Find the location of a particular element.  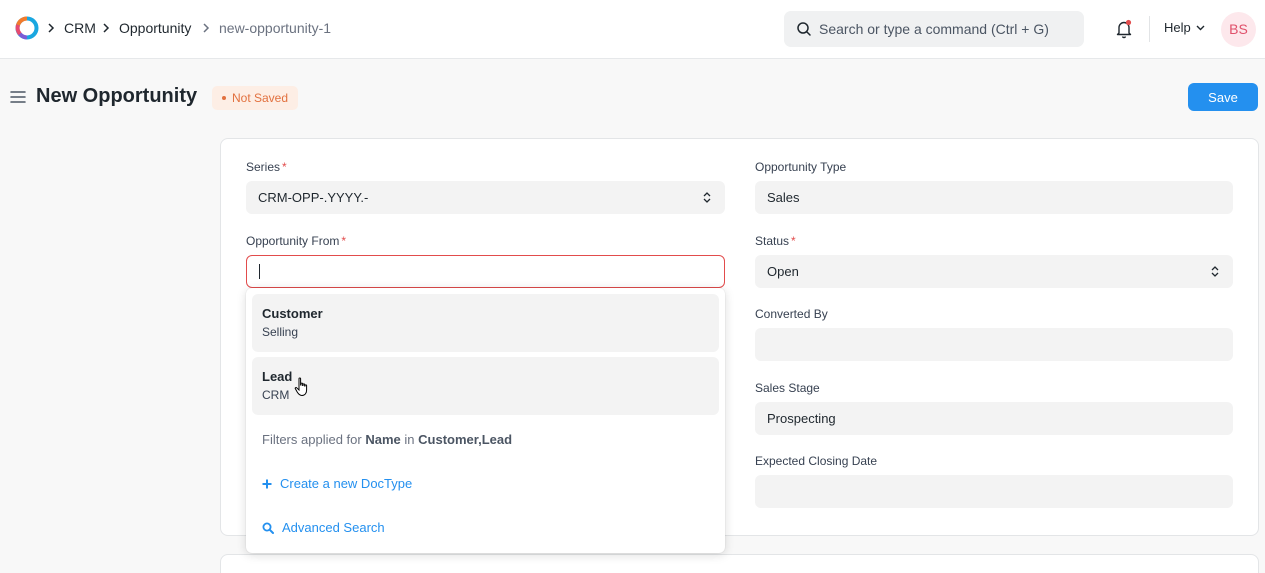

user-avatar: BS is located at coordinates (1238, 29).